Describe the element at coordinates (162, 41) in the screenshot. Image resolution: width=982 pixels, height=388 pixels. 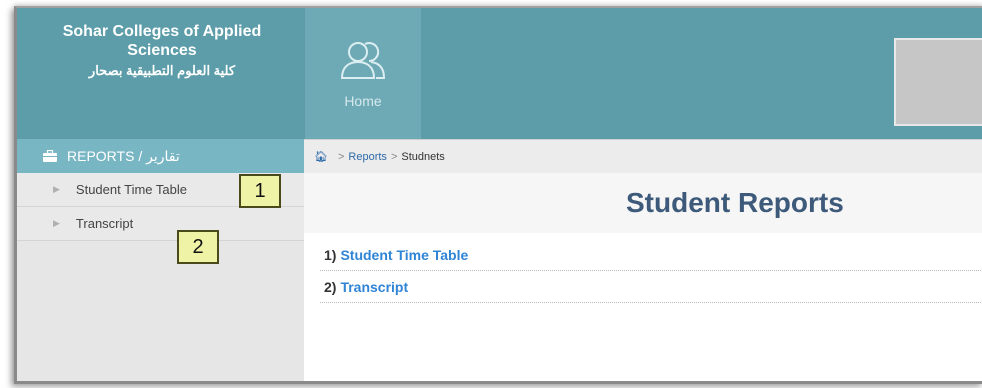
I see `brand-name-english: Sohar Colleges of Applied Sciences` at that location.